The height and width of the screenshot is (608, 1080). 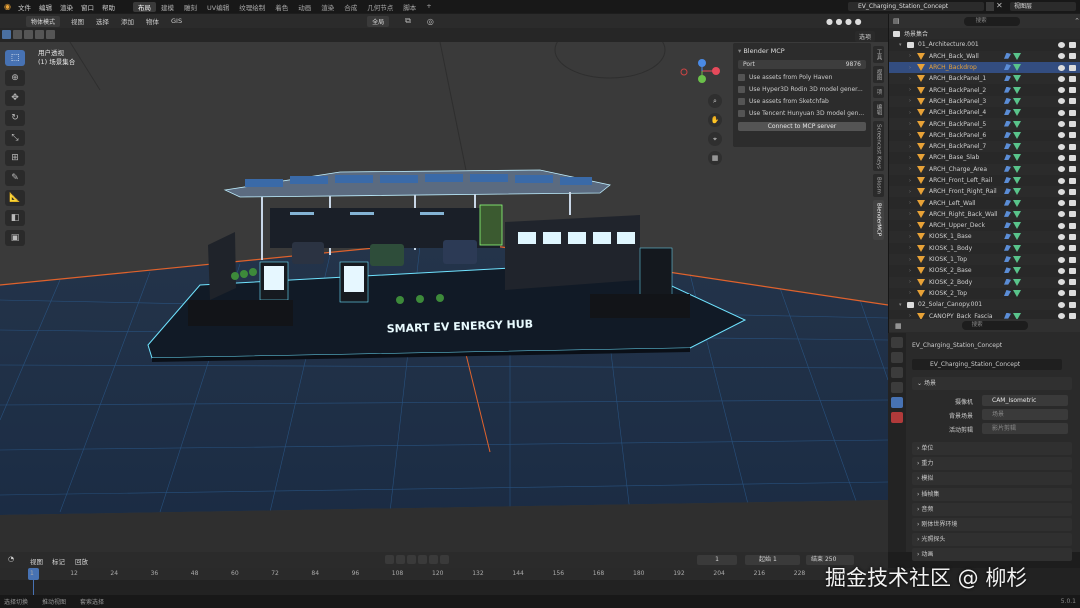 What do you see at coordinates (304, 7) in the screenshot?
I see `workspace-tab: 动画` at bounding box center [304, 7].